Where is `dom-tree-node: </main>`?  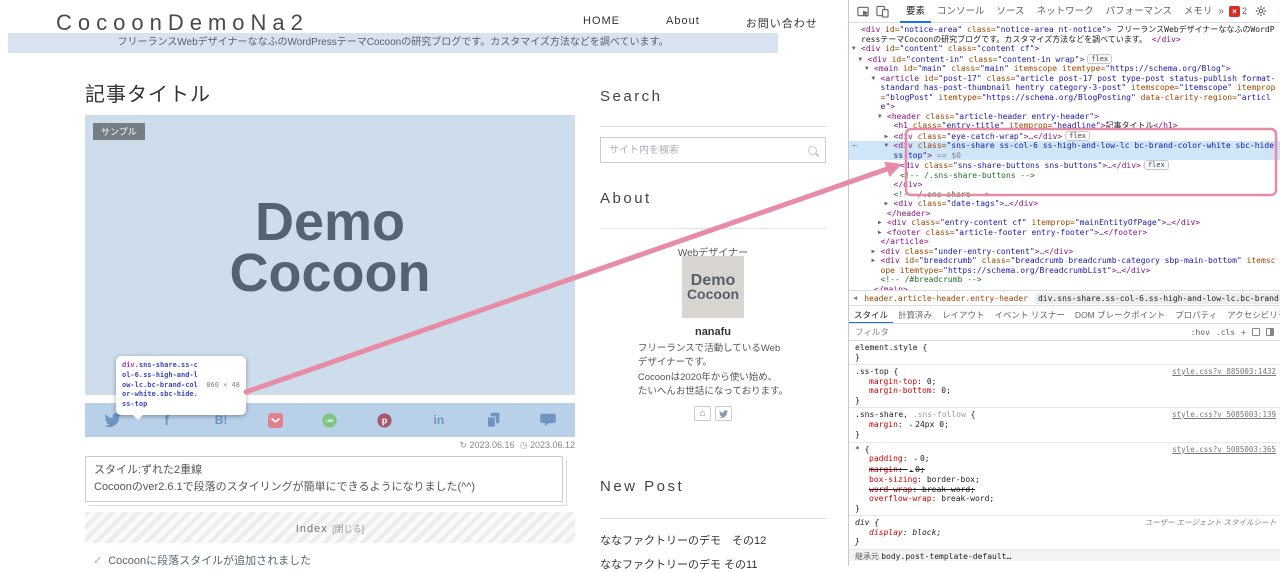 dom-tree-node: </main> is located at coordinates (1064, 288).